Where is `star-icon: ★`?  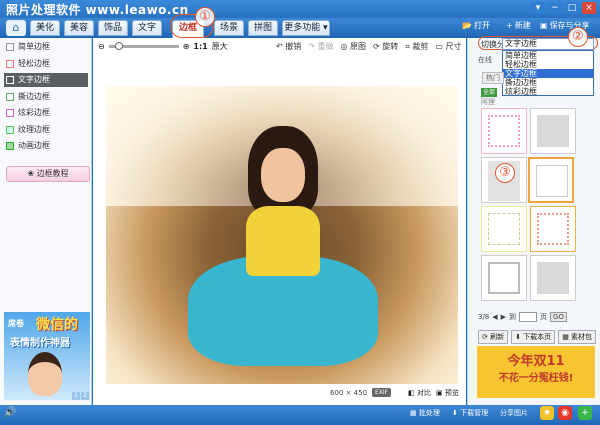
star-icon: ★ is located at coordinates (547, 413).